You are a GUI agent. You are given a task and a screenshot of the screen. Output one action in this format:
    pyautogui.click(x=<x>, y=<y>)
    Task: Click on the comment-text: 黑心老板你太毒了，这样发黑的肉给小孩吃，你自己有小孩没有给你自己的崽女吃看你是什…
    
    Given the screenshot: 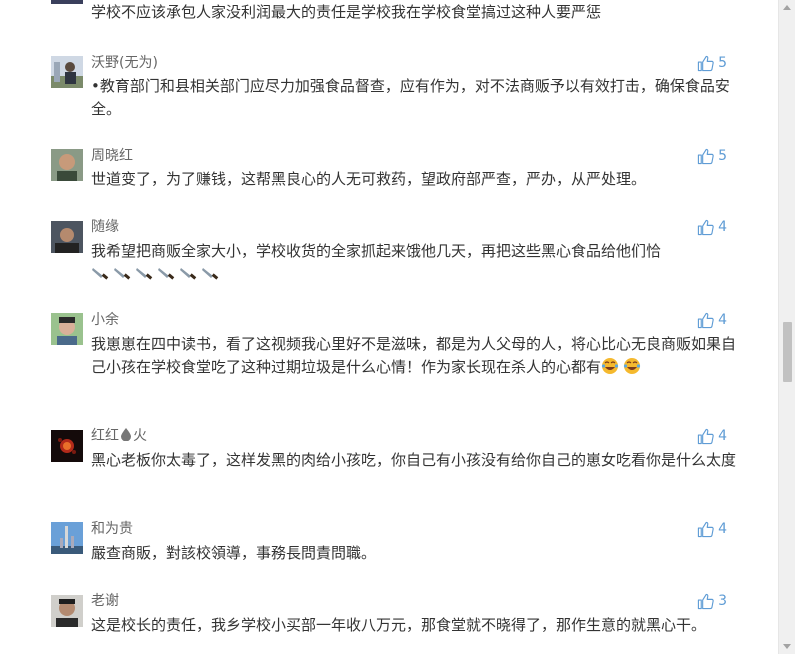 What is the action you would take?
    pyautogui.click(x=414, y=460)
    